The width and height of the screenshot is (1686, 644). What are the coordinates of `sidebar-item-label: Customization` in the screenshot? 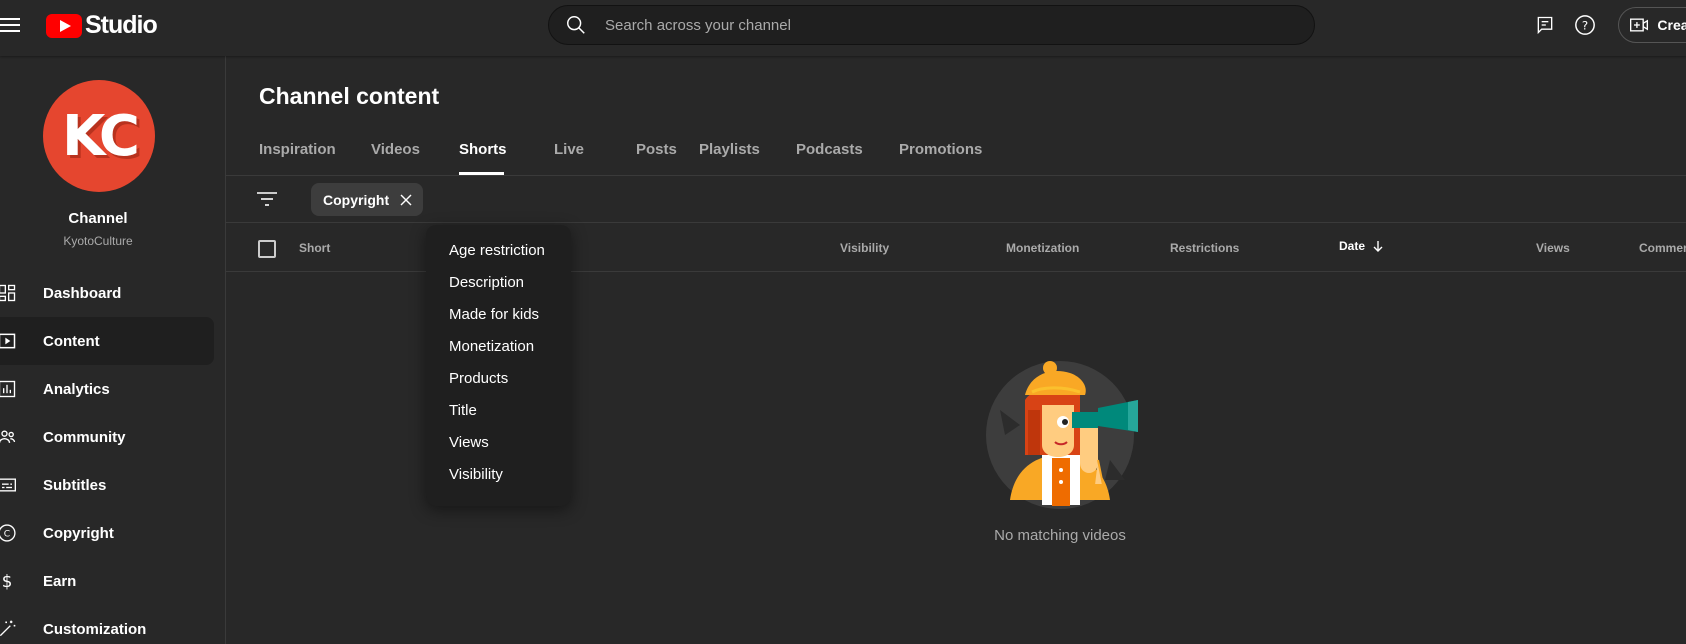 It's located at (95, 629).